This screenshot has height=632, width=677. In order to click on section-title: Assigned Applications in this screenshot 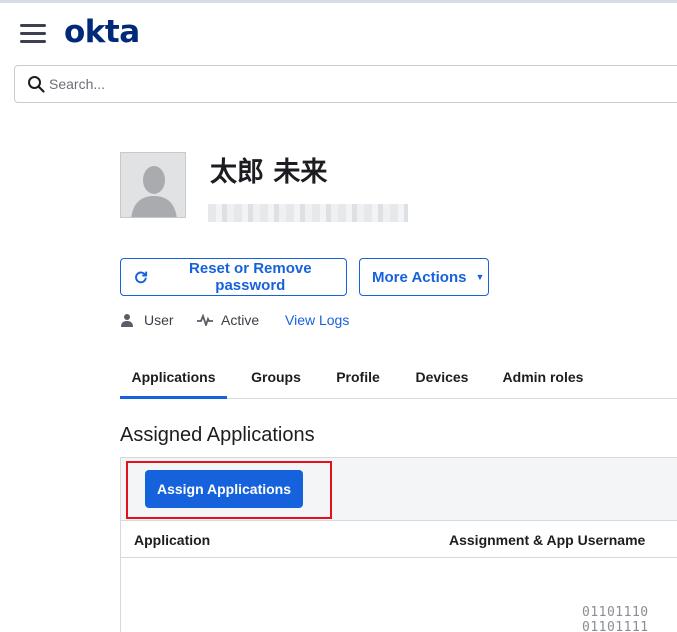, I will do `click(217, 435)`.